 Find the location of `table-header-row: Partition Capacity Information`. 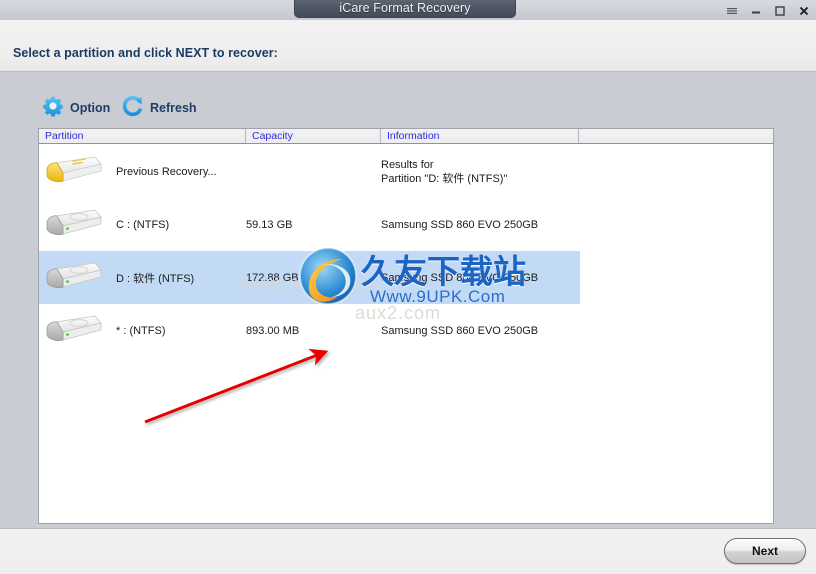

table-header-row: Partition Capacity Information is located at coordinates (406, 136).